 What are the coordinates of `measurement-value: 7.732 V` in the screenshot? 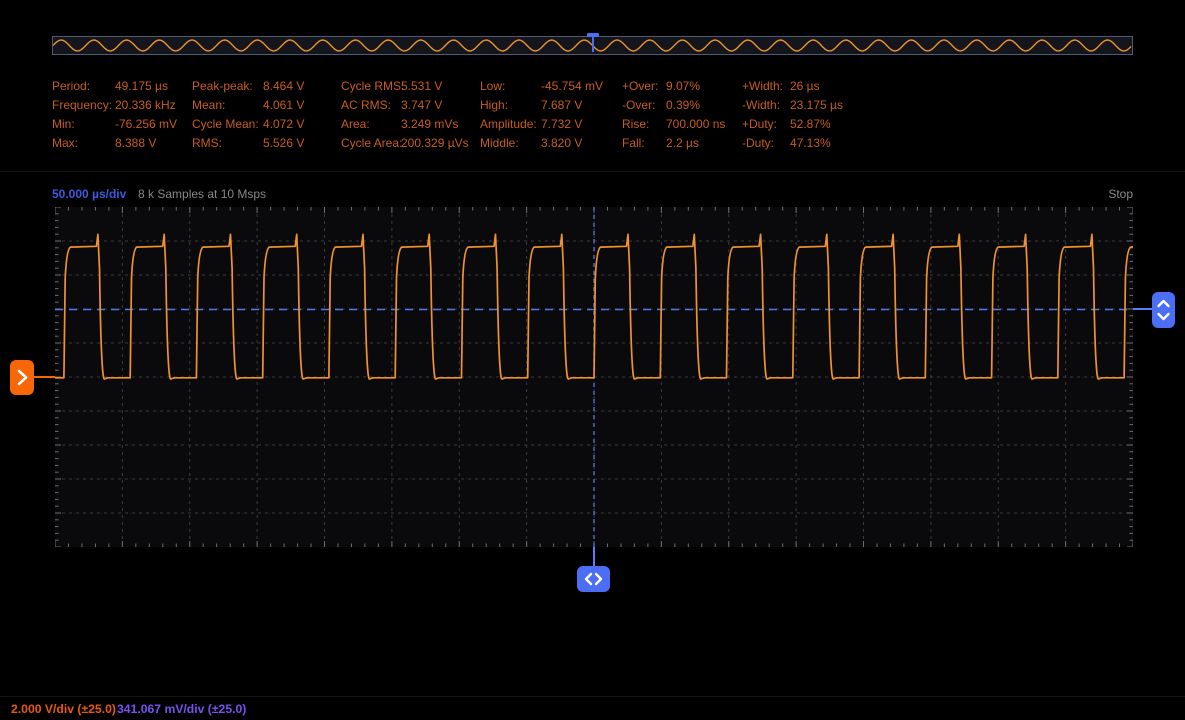 It's located at (562, 124).